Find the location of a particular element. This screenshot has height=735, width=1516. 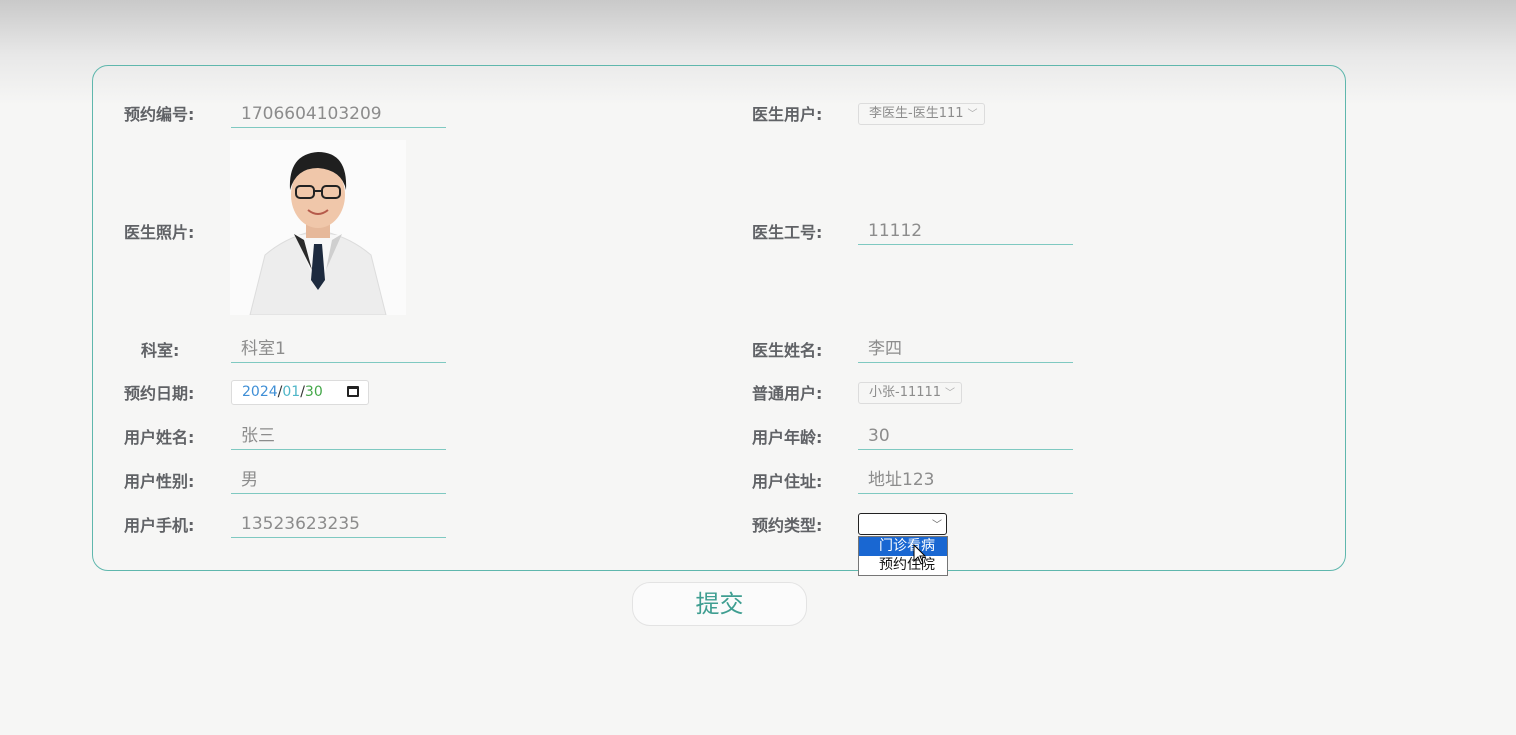

normal-user-select: 小张-11111 ﹀ is located at coordinates (910, 393).